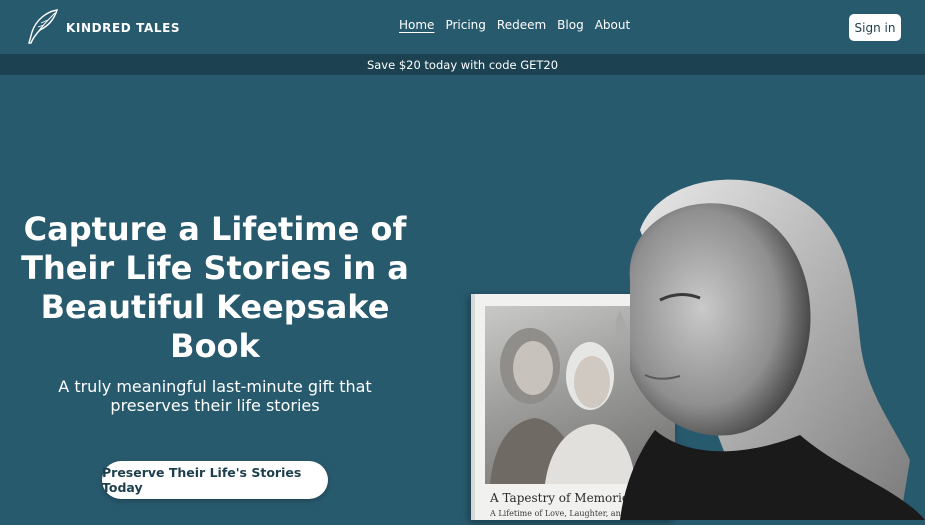 Image resolution: width=925 pixels, height=525 pixels. I want to click on quill-icon, so click(43, 27).